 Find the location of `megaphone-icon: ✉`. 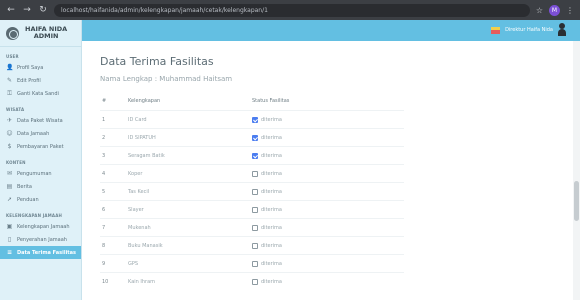

megaphone-icon: ✉ is located at coordinates (9, 173).